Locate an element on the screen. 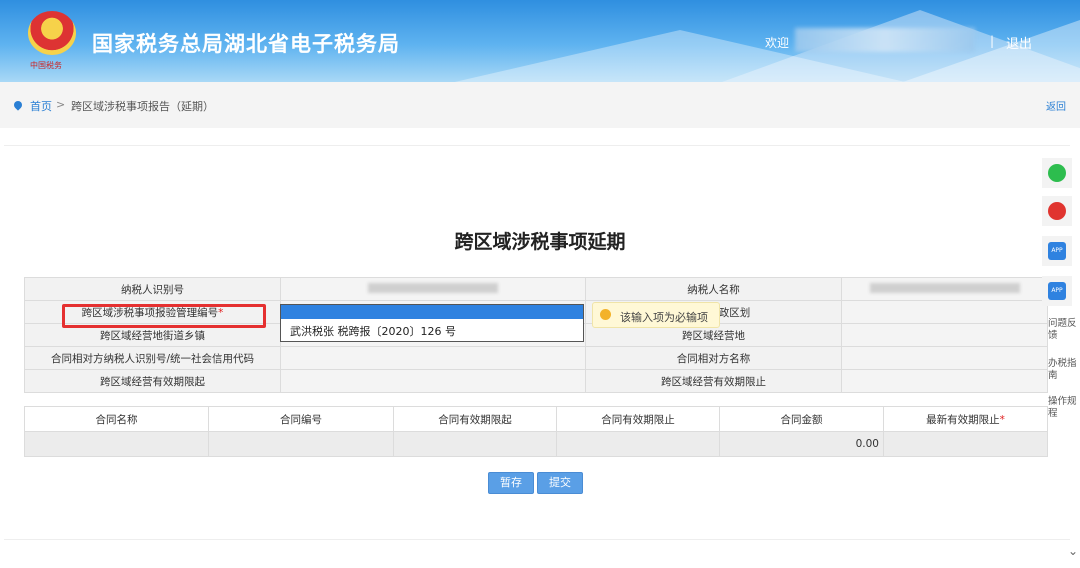 Image resolution: width=1080 pixels, height=568 pixels. weibo-button is located at coordinates (1057, 211).